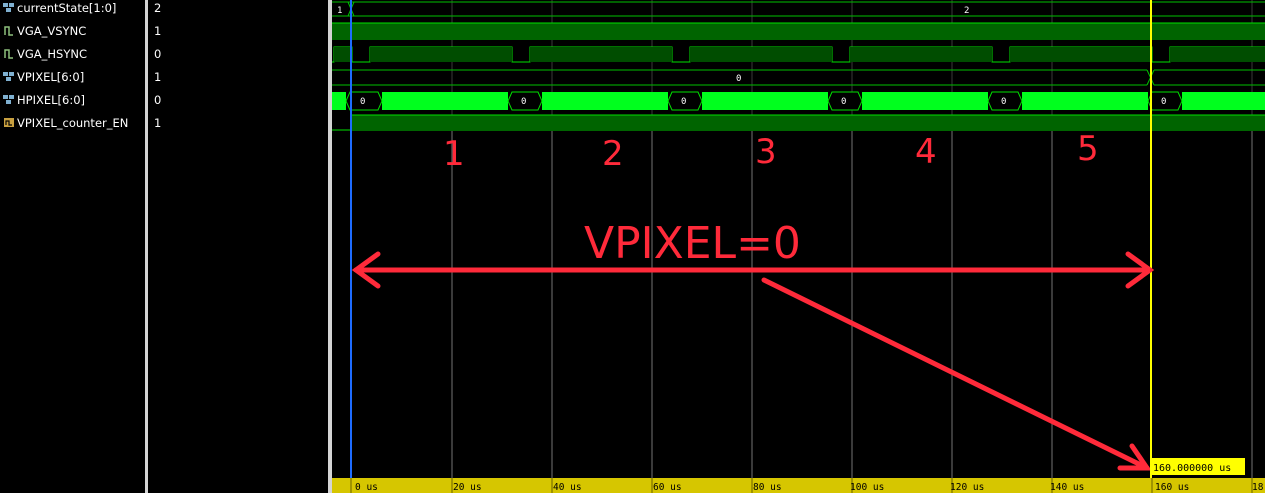 The width and height of the screenshot is (1265, 493). Describe the element at coordinates (51, 77) in the screenshot. I see `signal-name: VPIXEL[6:0]` at that location.